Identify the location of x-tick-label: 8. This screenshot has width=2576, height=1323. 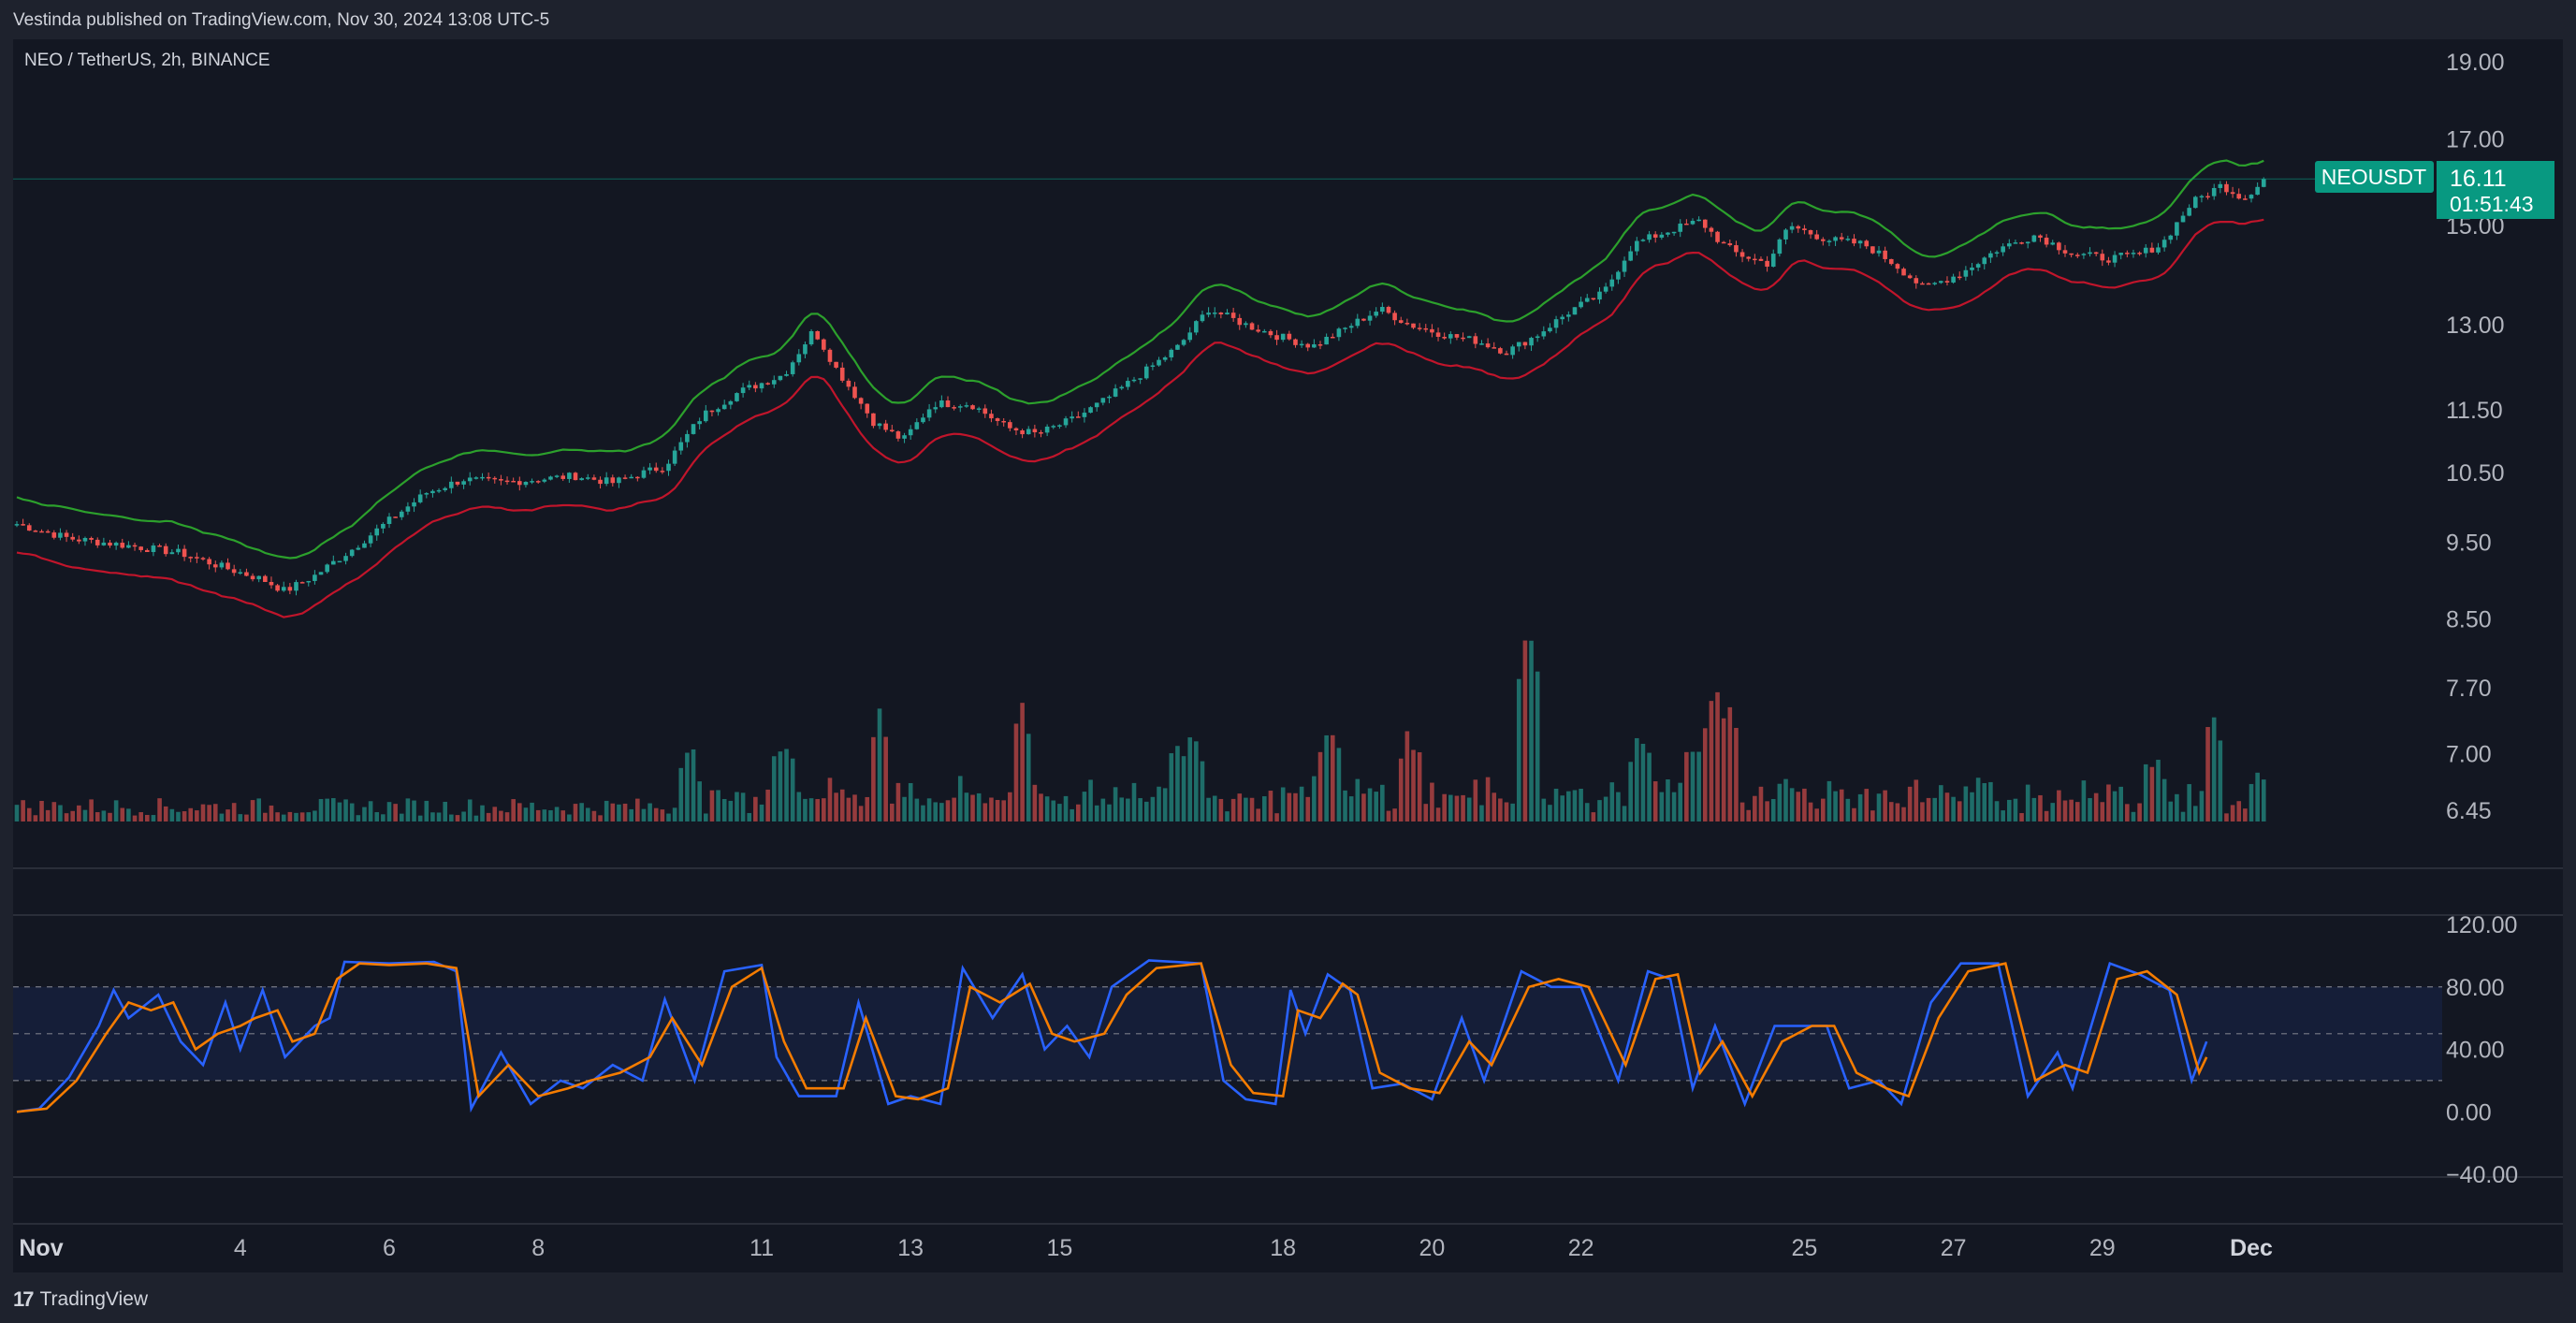
(538, 1248).